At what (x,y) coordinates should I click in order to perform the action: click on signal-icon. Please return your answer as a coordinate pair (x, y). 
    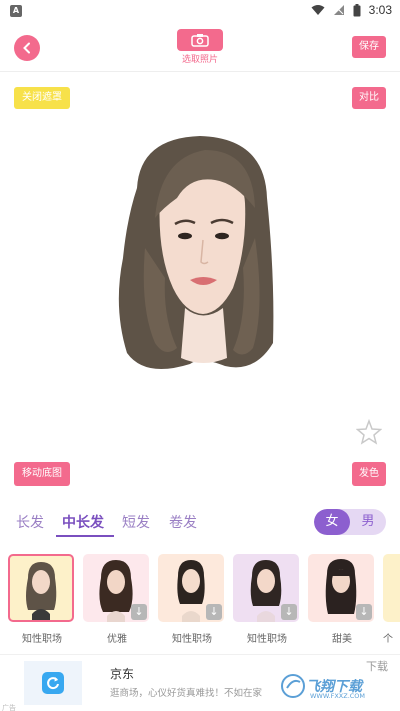
    Looking at the image, I should click on (338, 10).